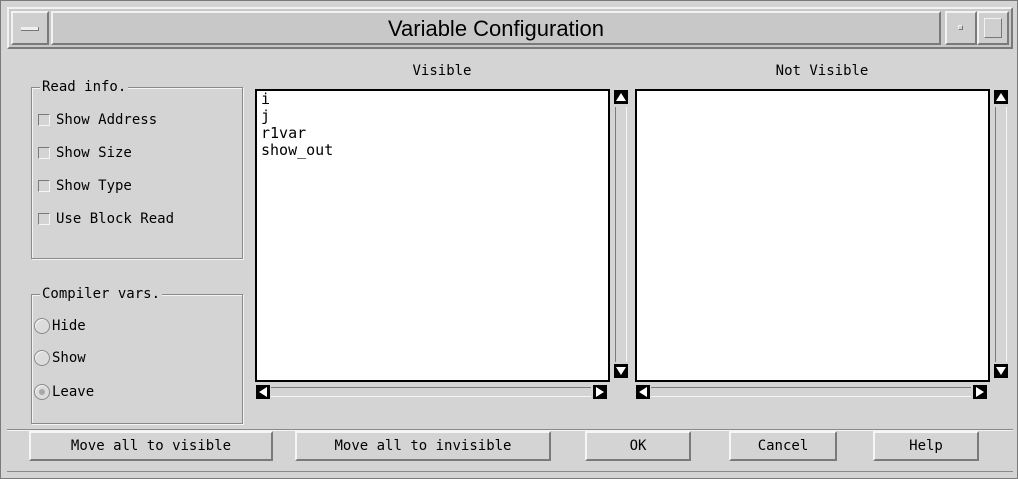 This screenshot has height=479, width=1018. I want to click on show-address-checkbox: Show Address, so click(97, 120).